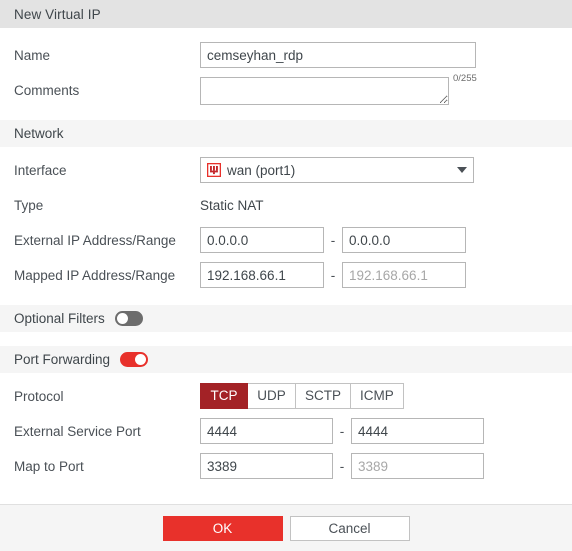 This screenshot has width=572, height=551. I want to click on comments-field-wrap: 0/255, so click(338, 89).